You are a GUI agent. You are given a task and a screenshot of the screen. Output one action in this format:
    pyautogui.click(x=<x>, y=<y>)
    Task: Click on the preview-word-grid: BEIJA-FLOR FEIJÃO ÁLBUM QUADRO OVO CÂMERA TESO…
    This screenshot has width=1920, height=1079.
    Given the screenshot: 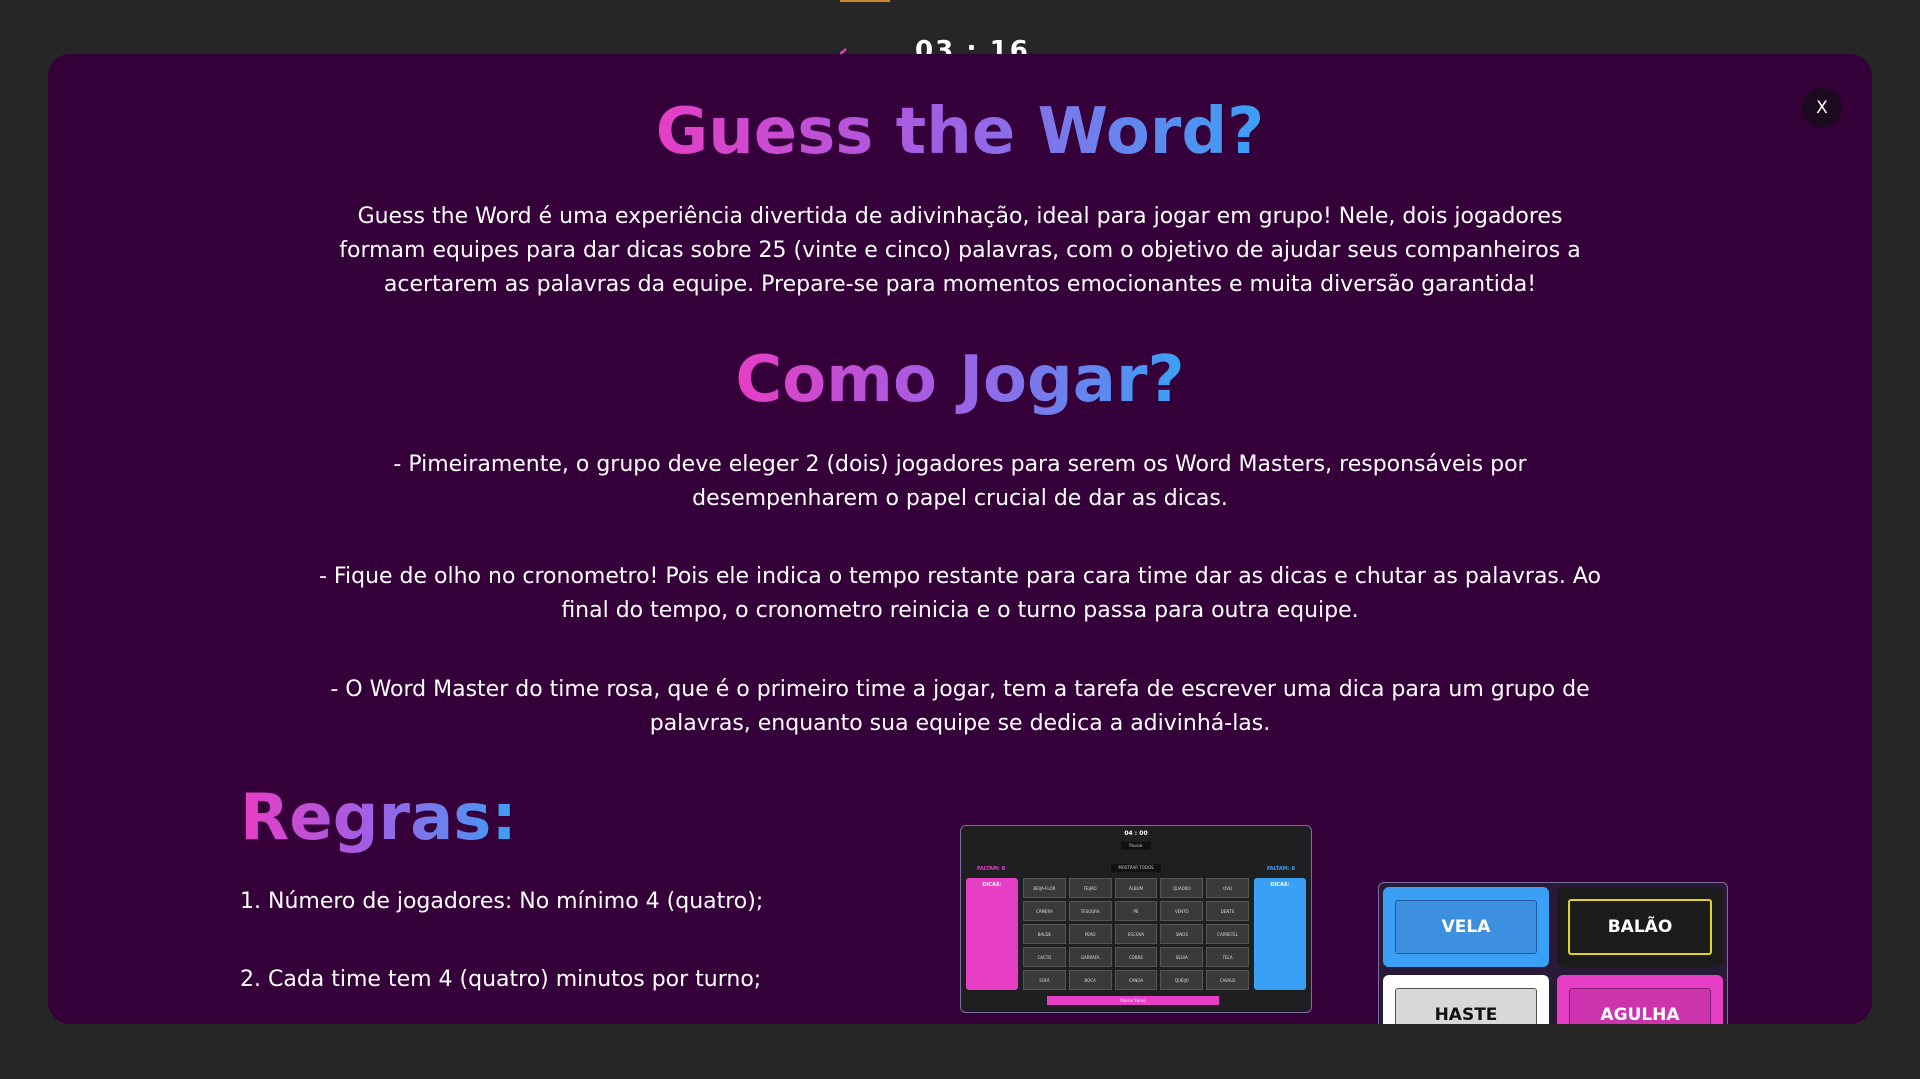 What is the action you would take?
    pyautogui.click(x=1136, y=934)
    